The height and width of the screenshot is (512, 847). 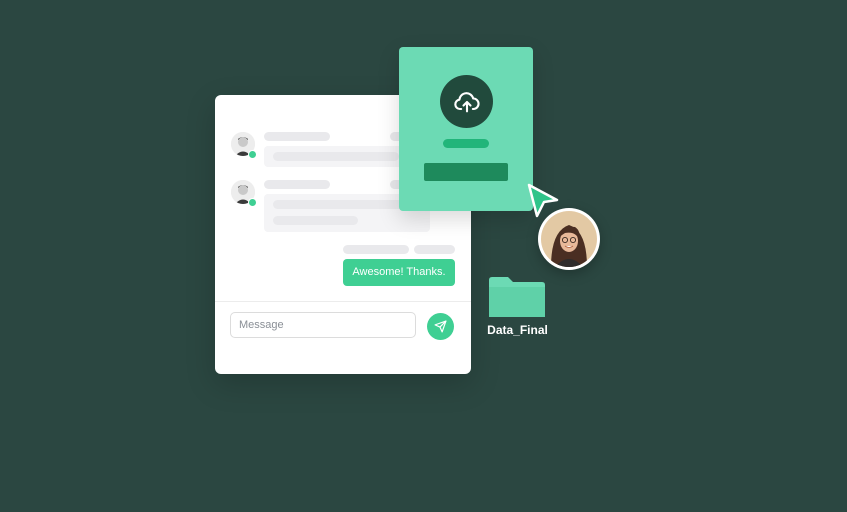 I want to click on cloud-upload-icon, so click(x=466, y=101).